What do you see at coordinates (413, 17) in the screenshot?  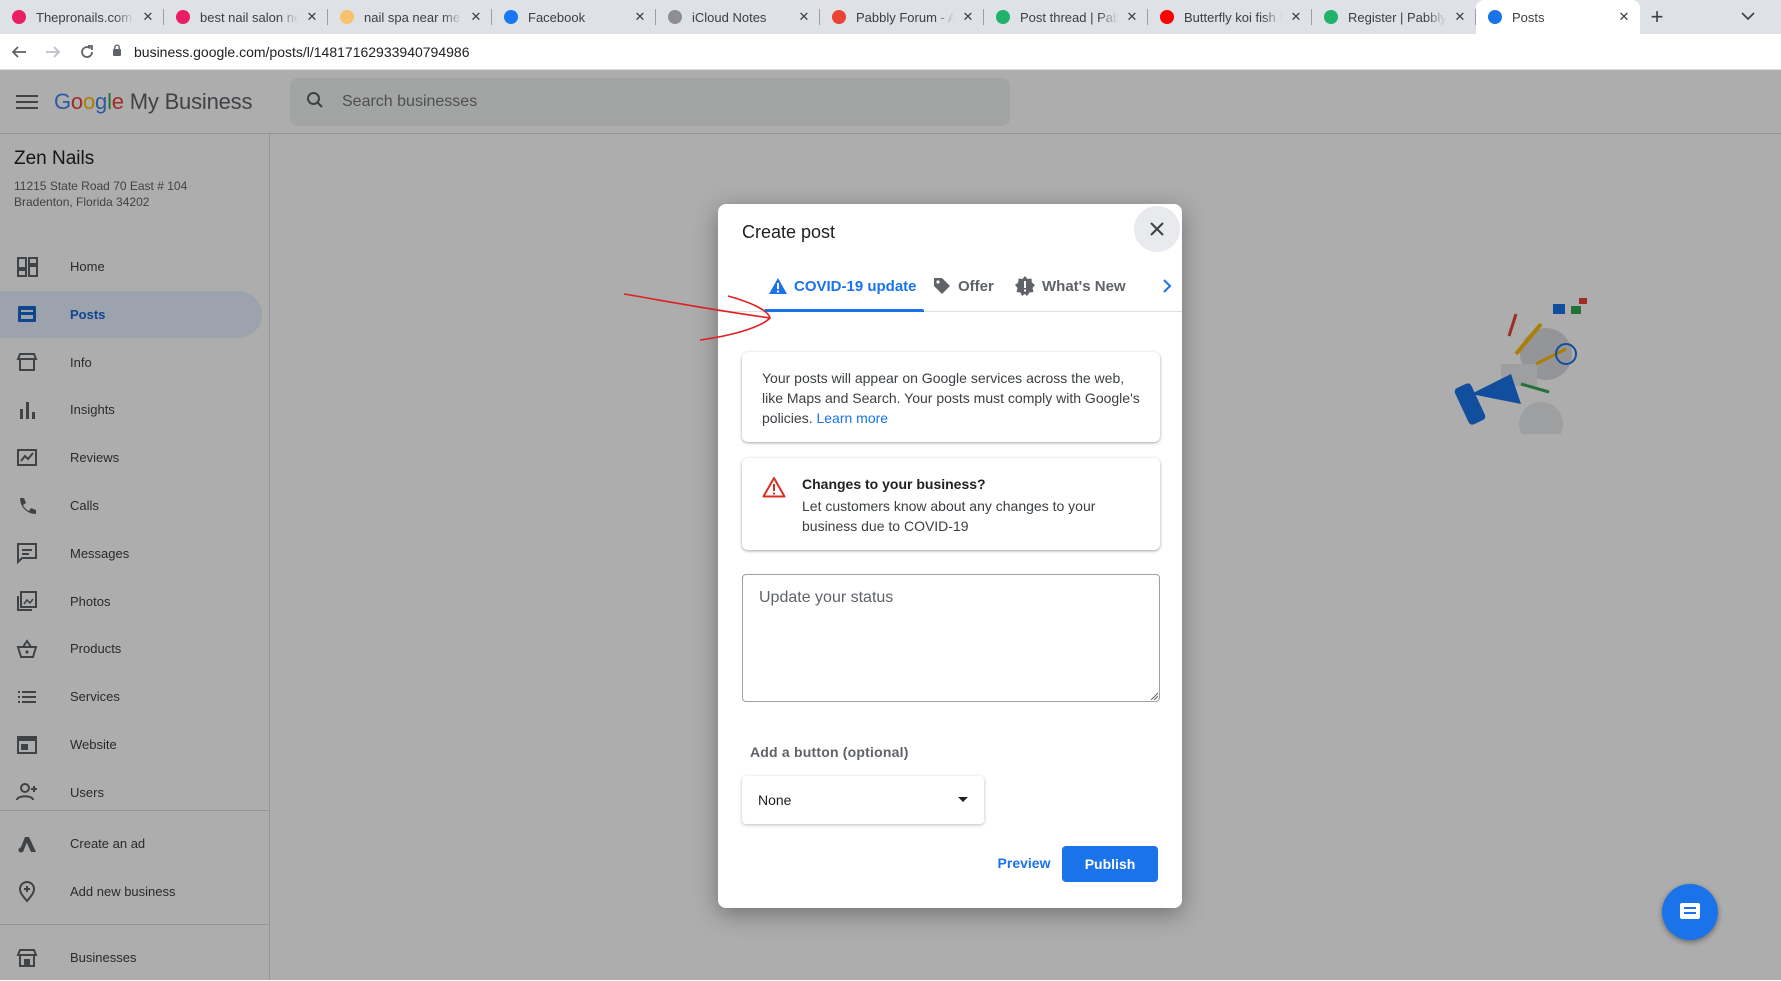 I see `tab-title: nail spa near me |` at bounding box center [413, 17].